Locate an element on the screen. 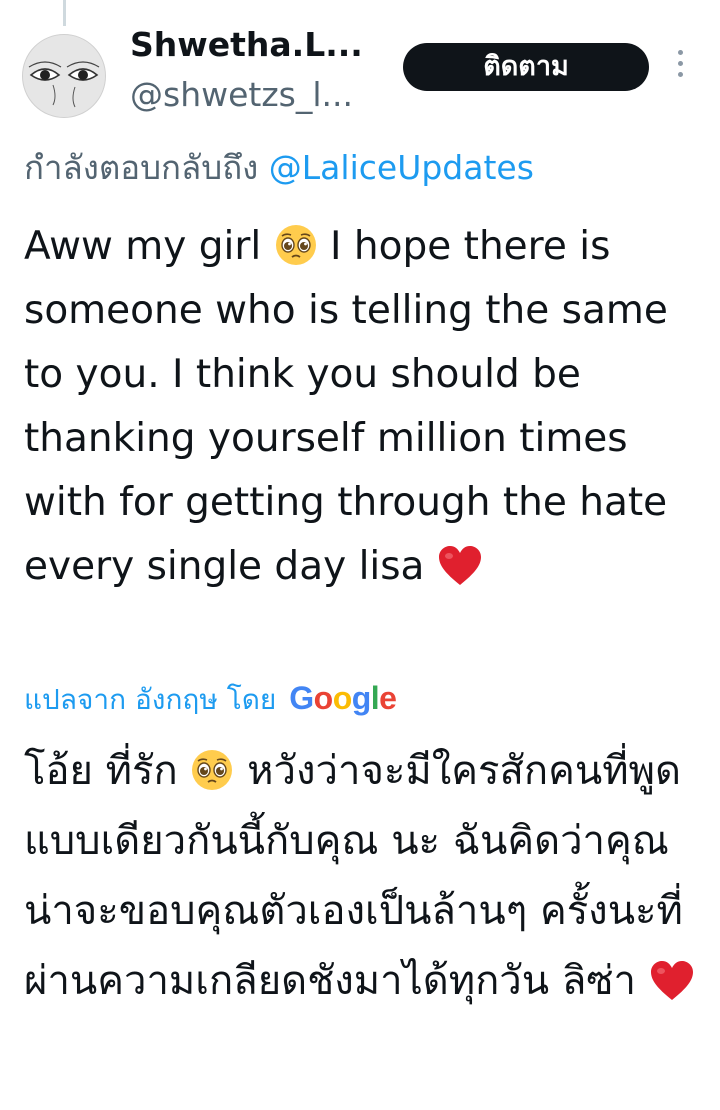 This screenshot has width=720, height=1110. reply-mention-link: @LaliceUpdates is located at coordinates (401, 167).